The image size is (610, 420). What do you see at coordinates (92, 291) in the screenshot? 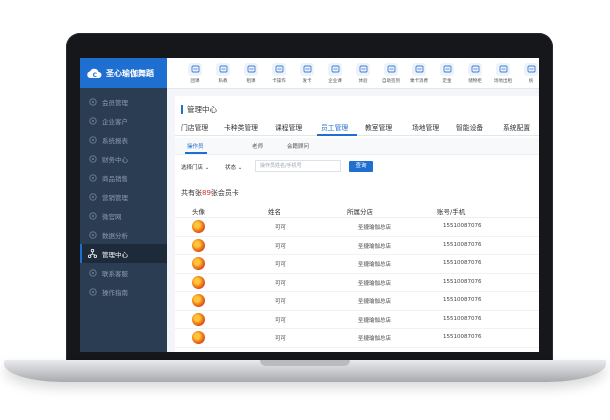
I see `guide-icon` at bounding box center [92, 291].